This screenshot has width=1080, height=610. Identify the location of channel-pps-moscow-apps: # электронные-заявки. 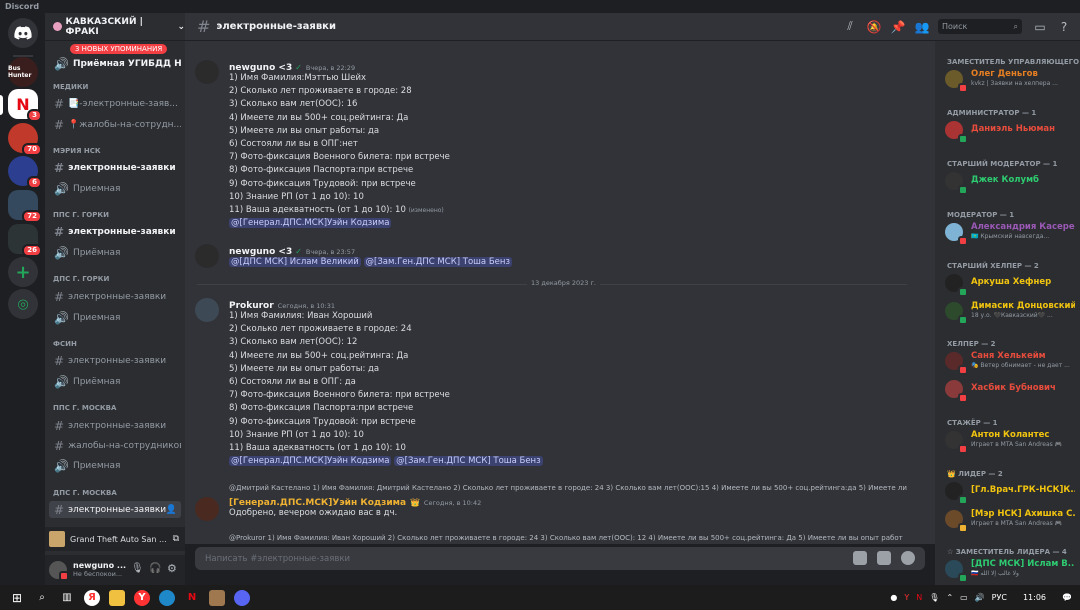
(115, 425).